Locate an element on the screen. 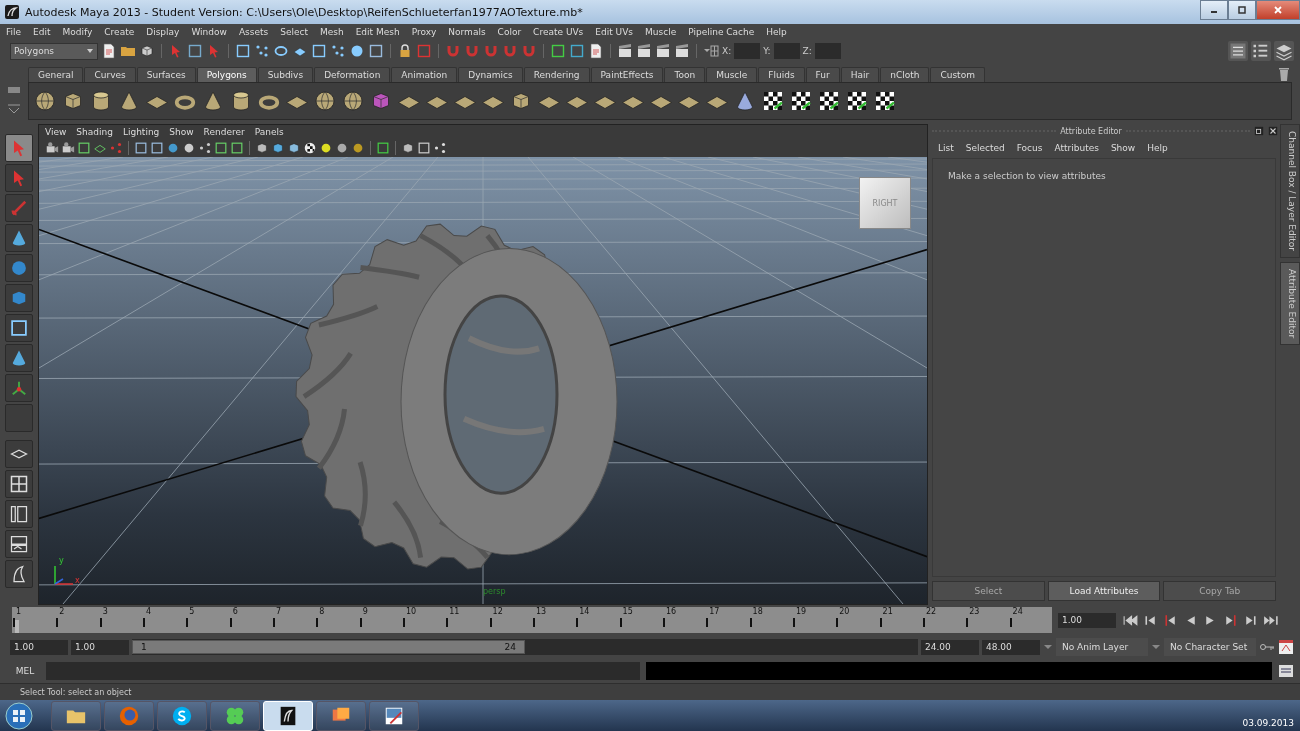 This screenshot has height=731, width=1300. menu-item: Create UVs is located at coordinates (558, 32).